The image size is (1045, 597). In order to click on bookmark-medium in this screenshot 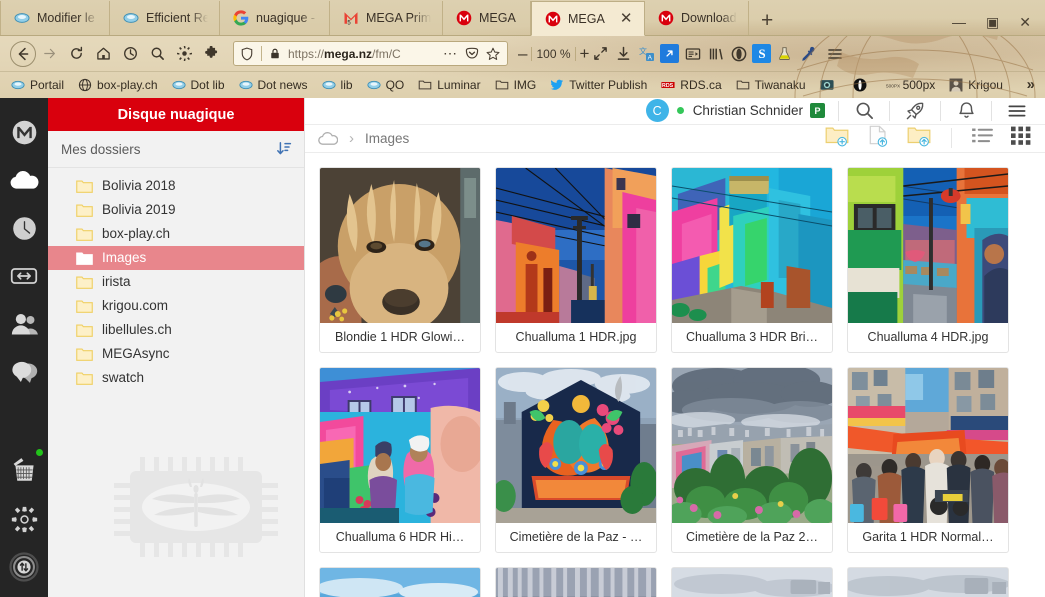, I will do `click(862, 85)`.